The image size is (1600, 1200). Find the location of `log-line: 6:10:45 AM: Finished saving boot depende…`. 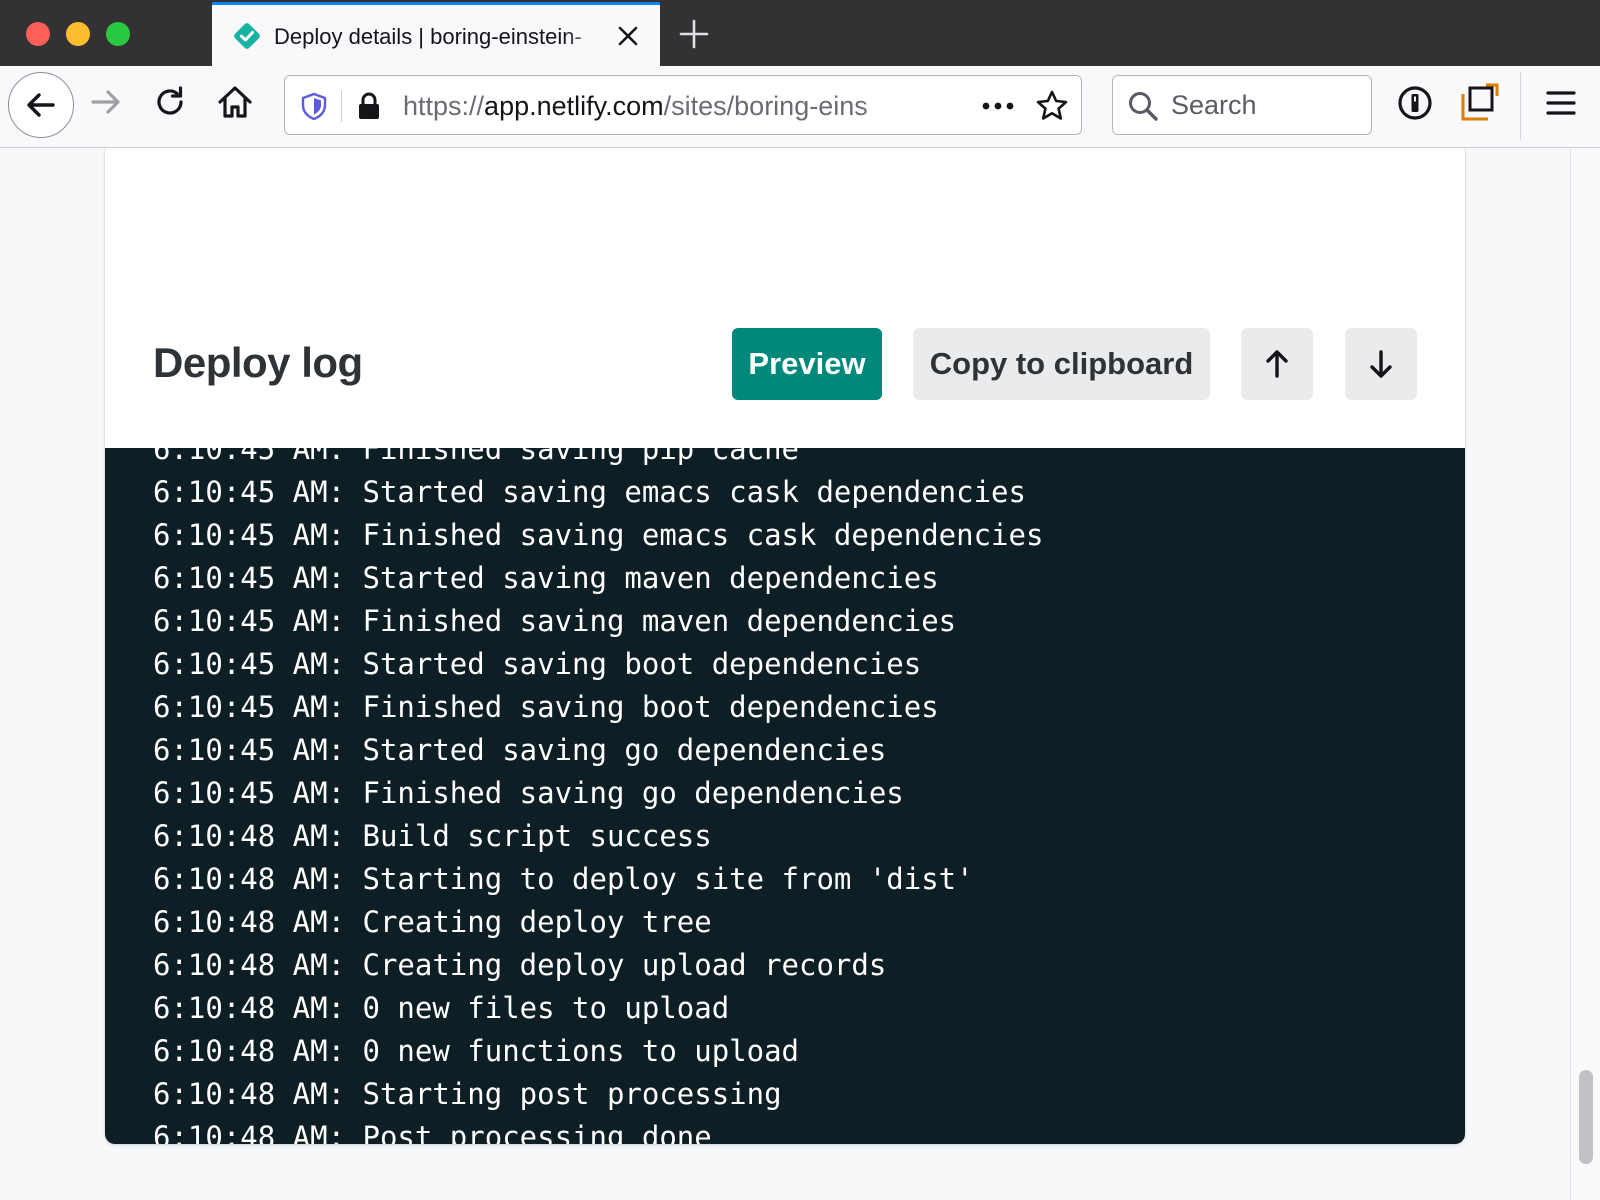

log-line: 6:10:45 AM: Finished saving boot depende… is located at coordinates (546, 707).